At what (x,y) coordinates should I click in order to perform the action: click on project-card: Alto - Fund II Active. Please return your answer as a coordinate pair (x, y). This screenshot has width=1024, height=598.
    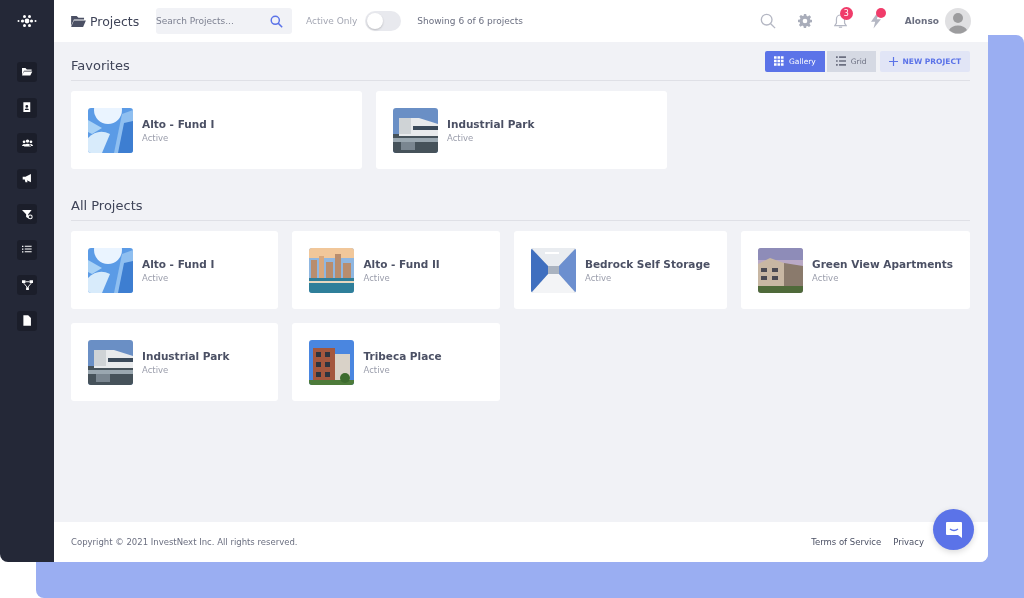
    Looking at the image, I should click on (396, 270).